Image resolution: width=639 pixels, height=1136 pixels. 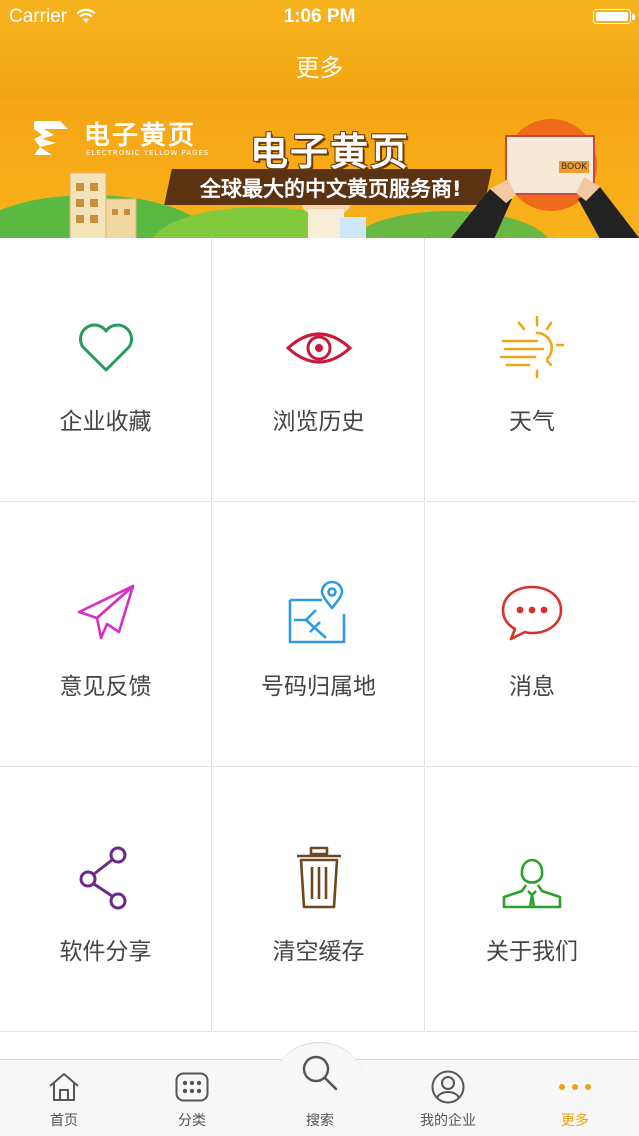 I want to click on home-icon, so click(x=64, y=1087).